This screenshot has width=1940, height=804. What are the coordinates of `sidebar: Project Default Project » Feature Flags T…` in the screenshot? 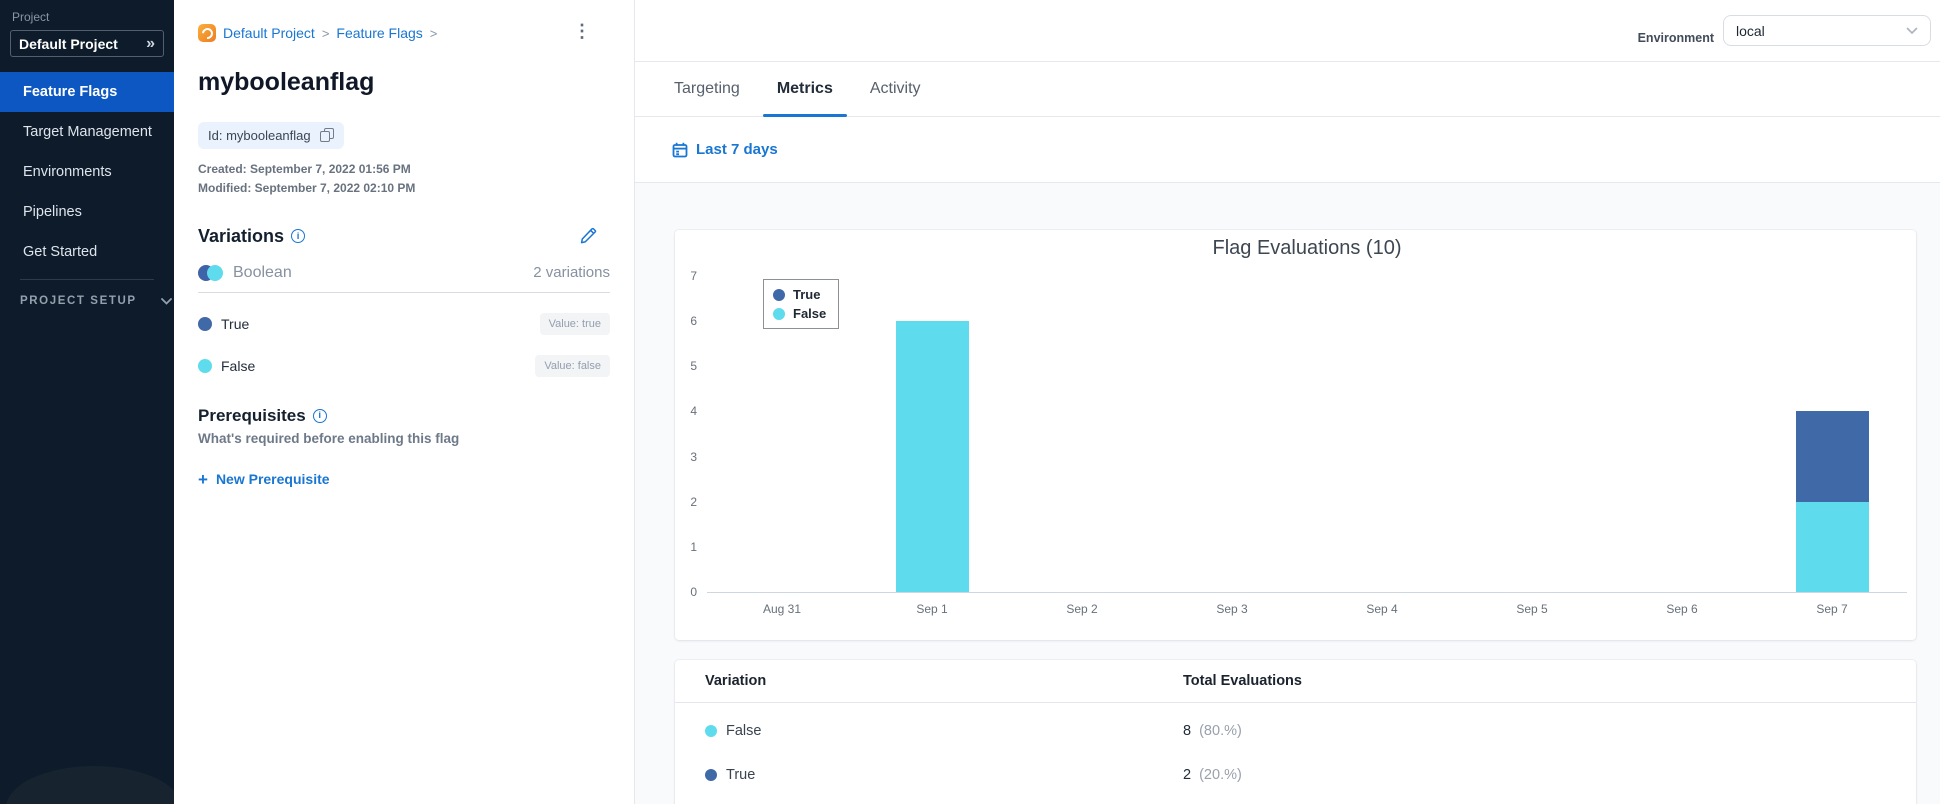 It's located at (87, 402).